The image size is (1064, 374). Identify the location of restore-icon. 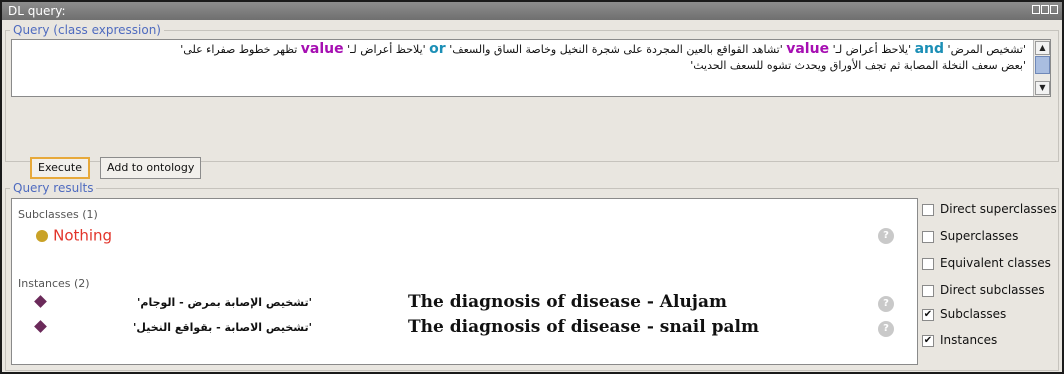
(1045, 9).